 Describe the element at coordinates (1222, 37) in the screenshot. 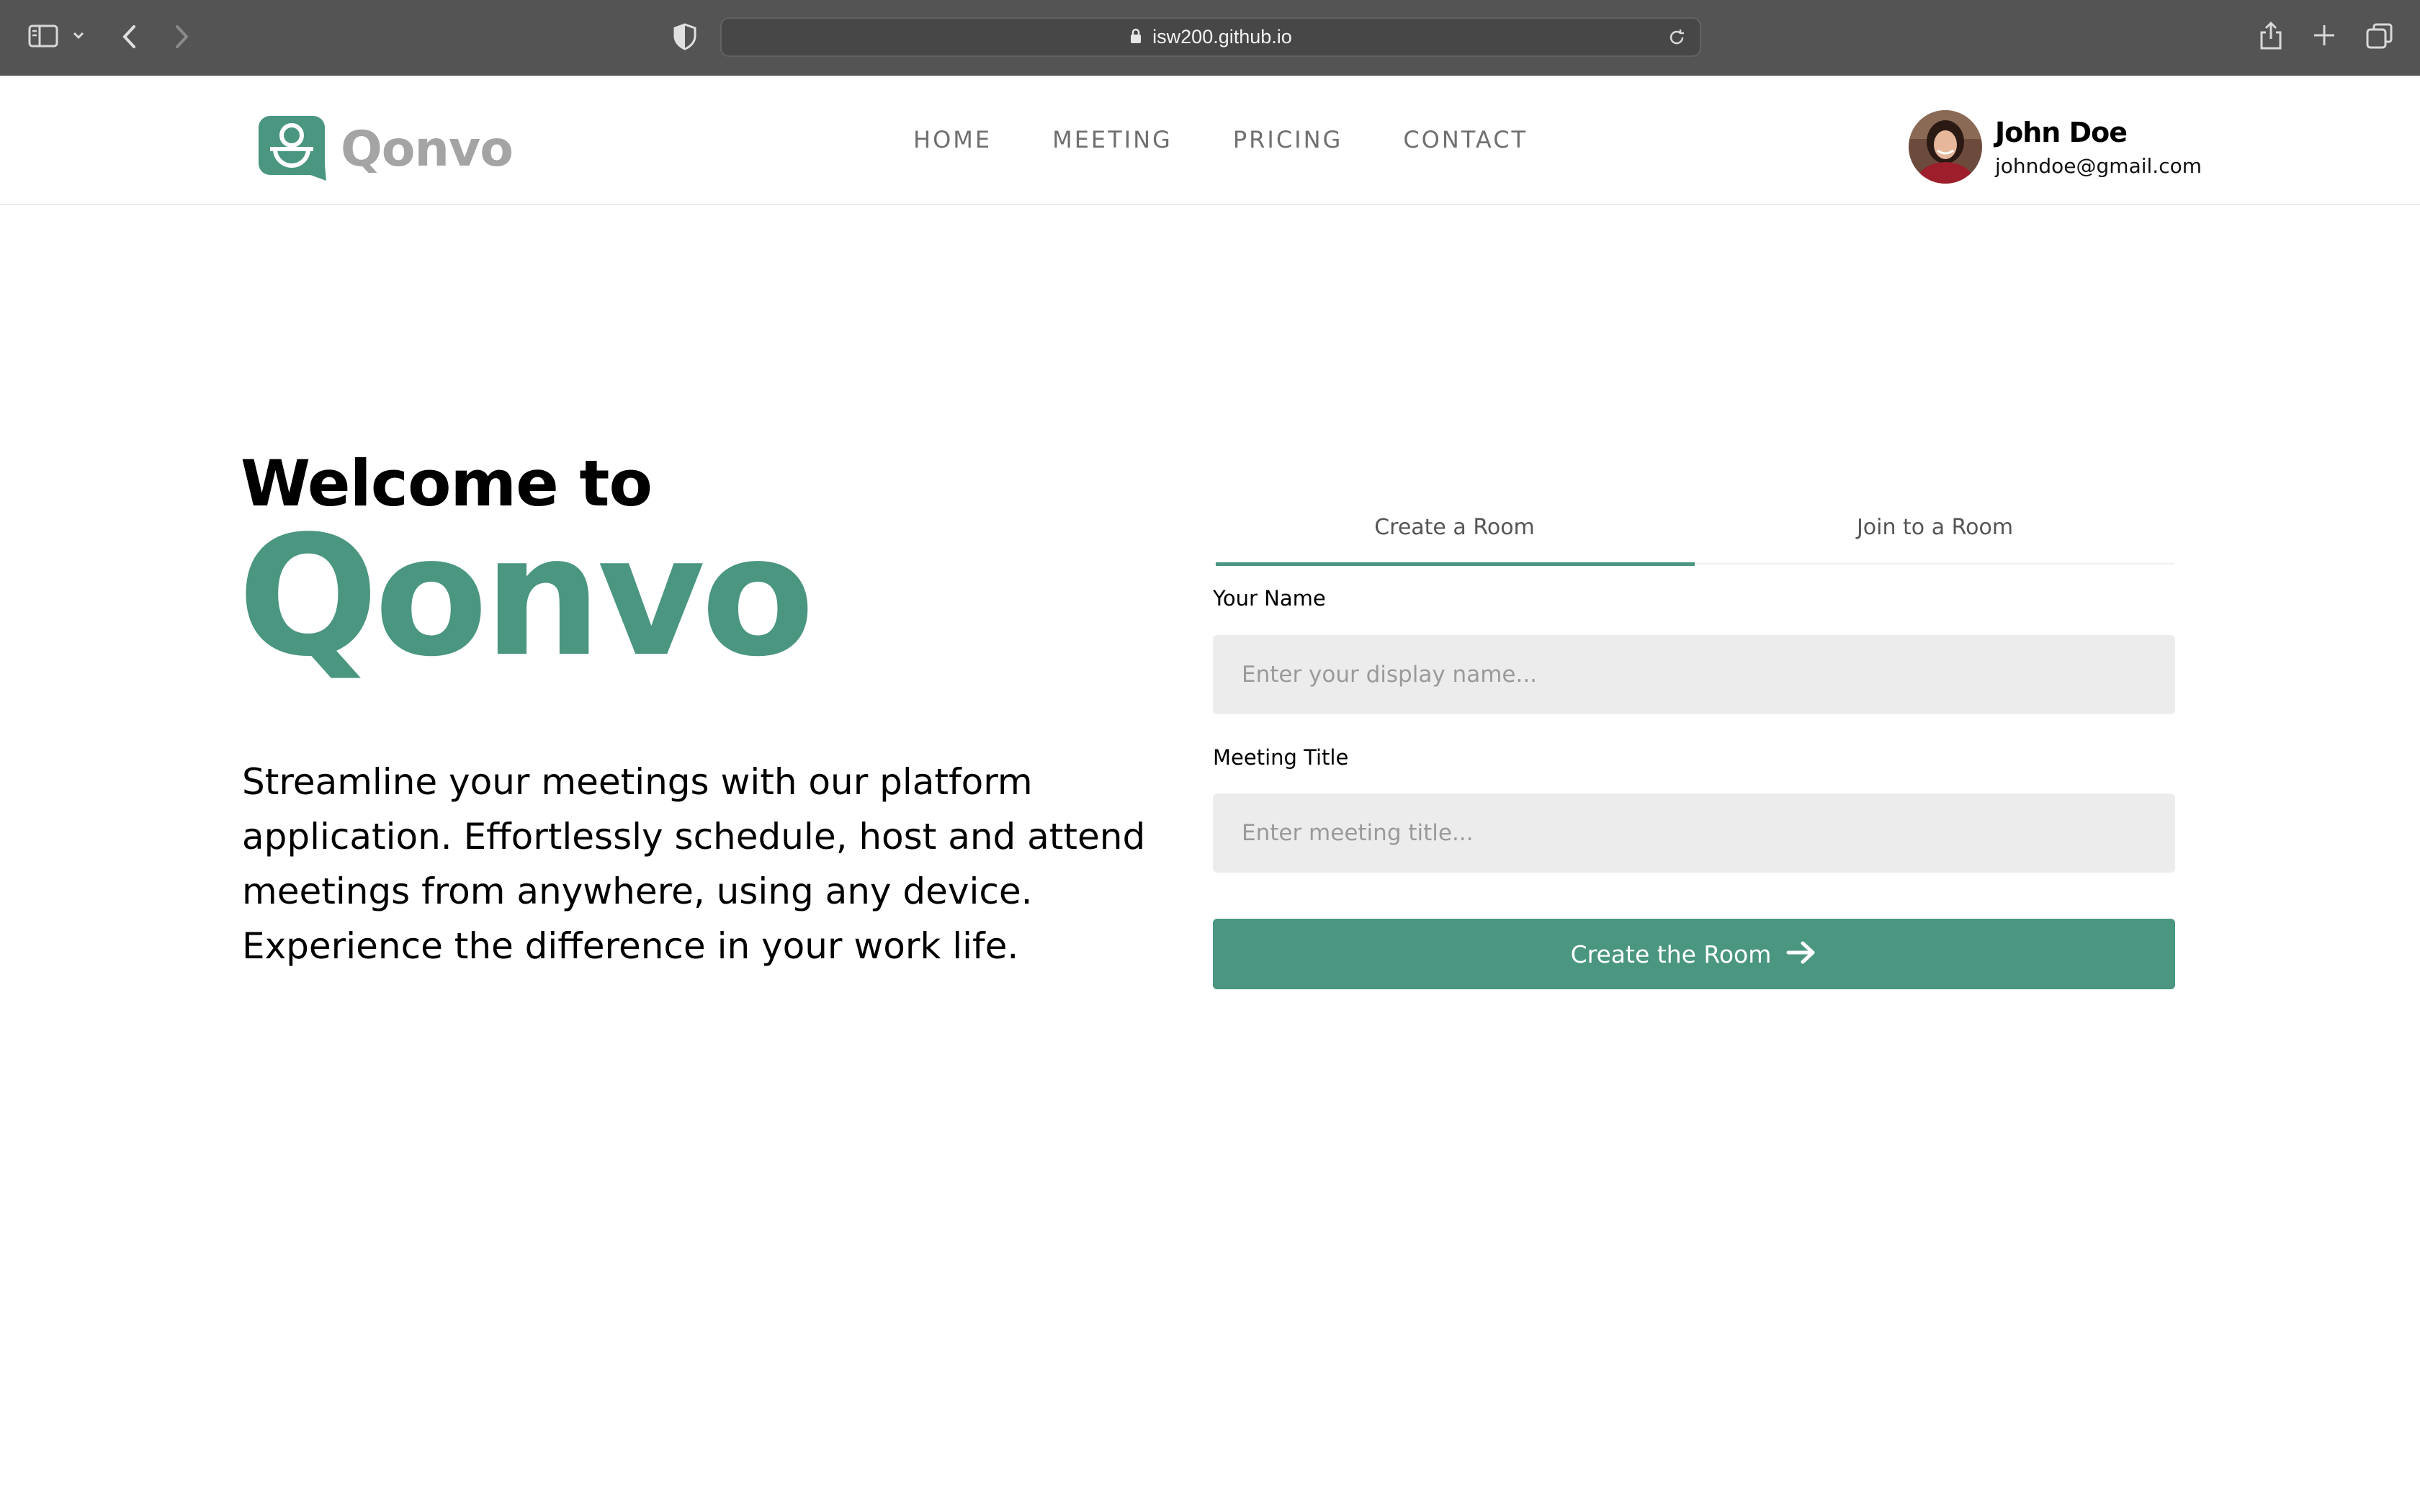

I see `url-text: isw200.github.io` at that location.